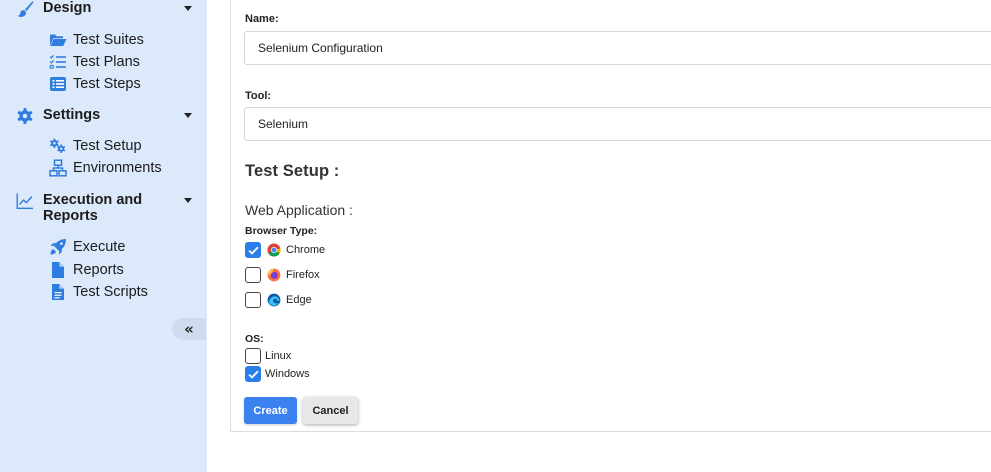 This screenshot has height=472, width=991. I want to click on browser-type-label: Browser Type:, so click(281, 231).